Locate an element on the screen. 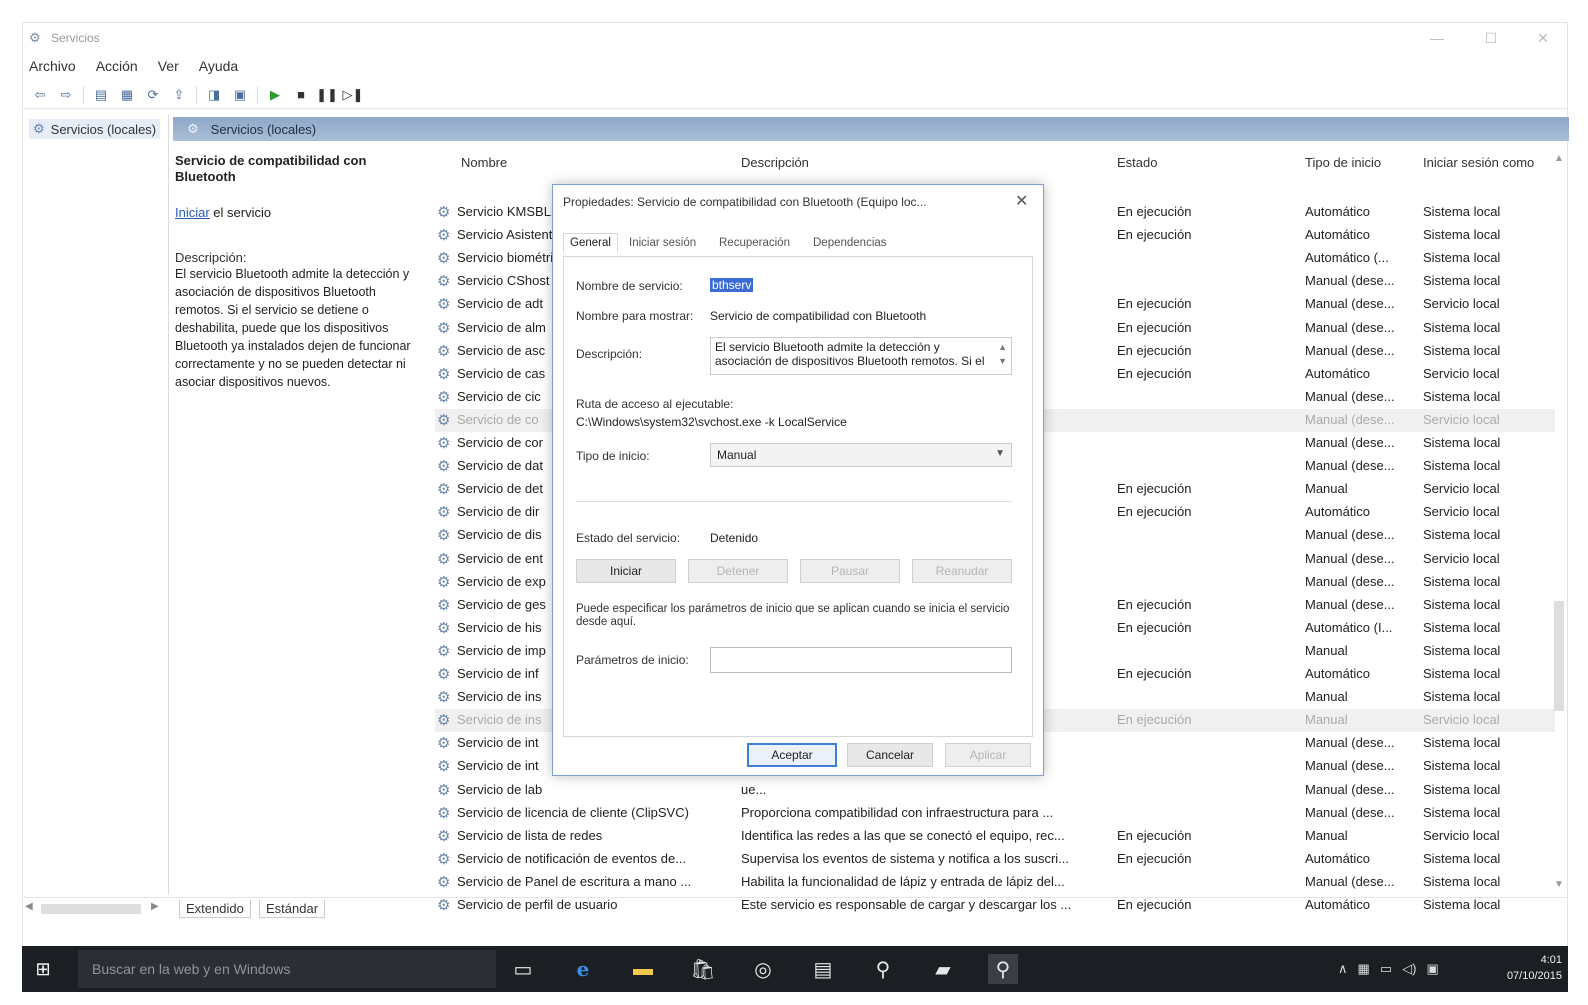  path-label: Ruta de acceso al ejecutable: is located at coordinates (655, 404).